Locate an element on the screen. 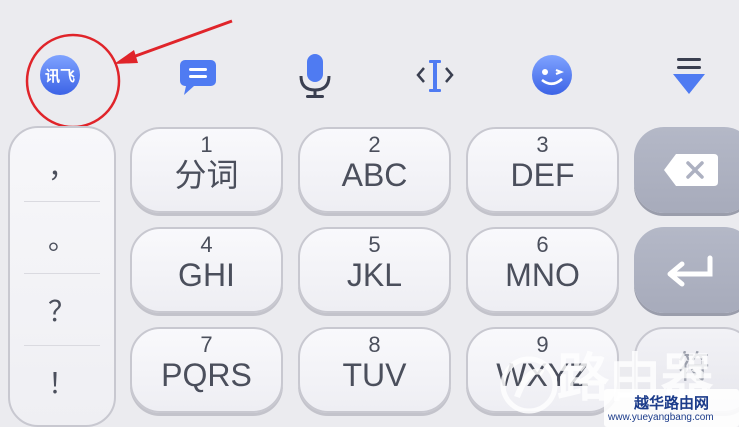 This screenshot has width=739, height=427. emoji-icon is located at coordinates (552, 75).